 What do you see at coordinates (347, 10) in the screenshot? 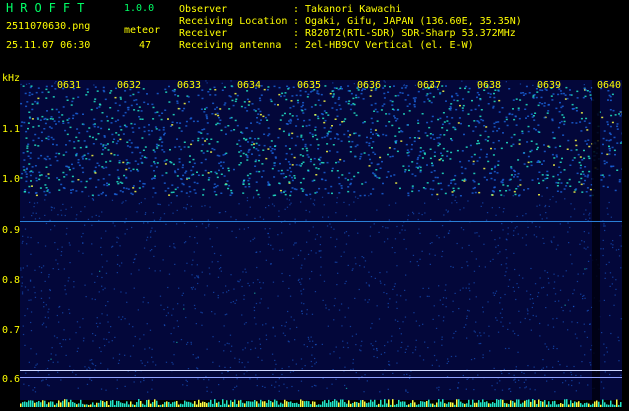
I see `observer-value: : Takanori Kawachi` at bounding box center [347, 10].